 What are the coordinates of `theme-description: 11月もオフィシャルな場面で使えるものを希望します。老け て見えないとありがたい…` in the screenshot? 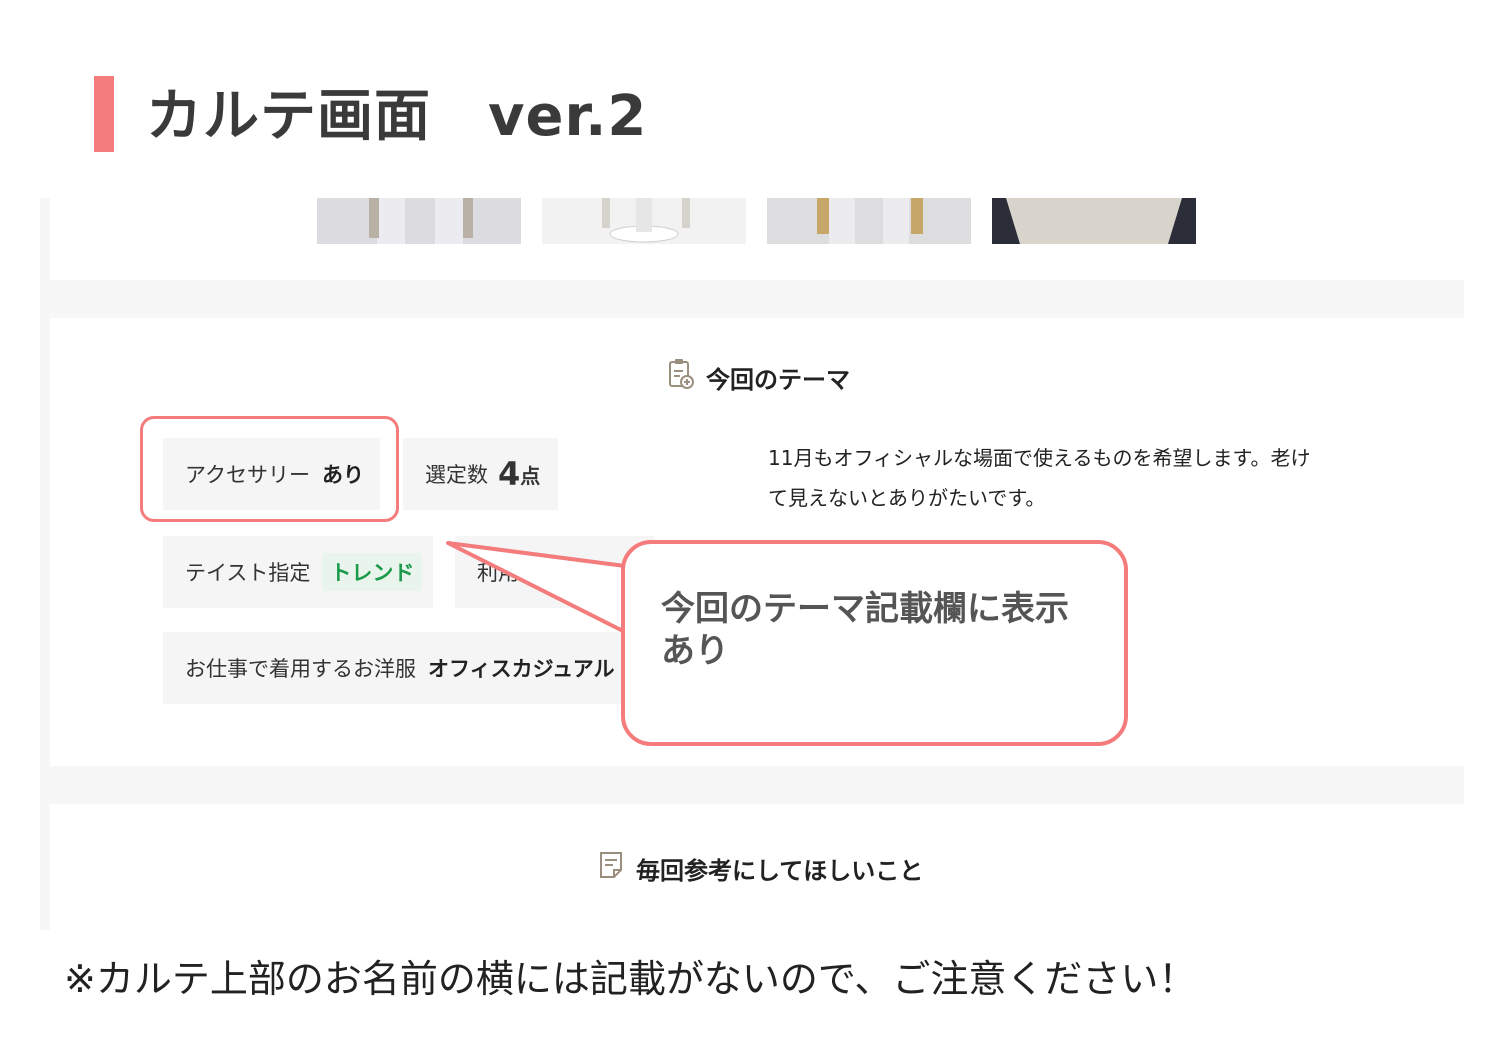 It's located at (1039, 478).